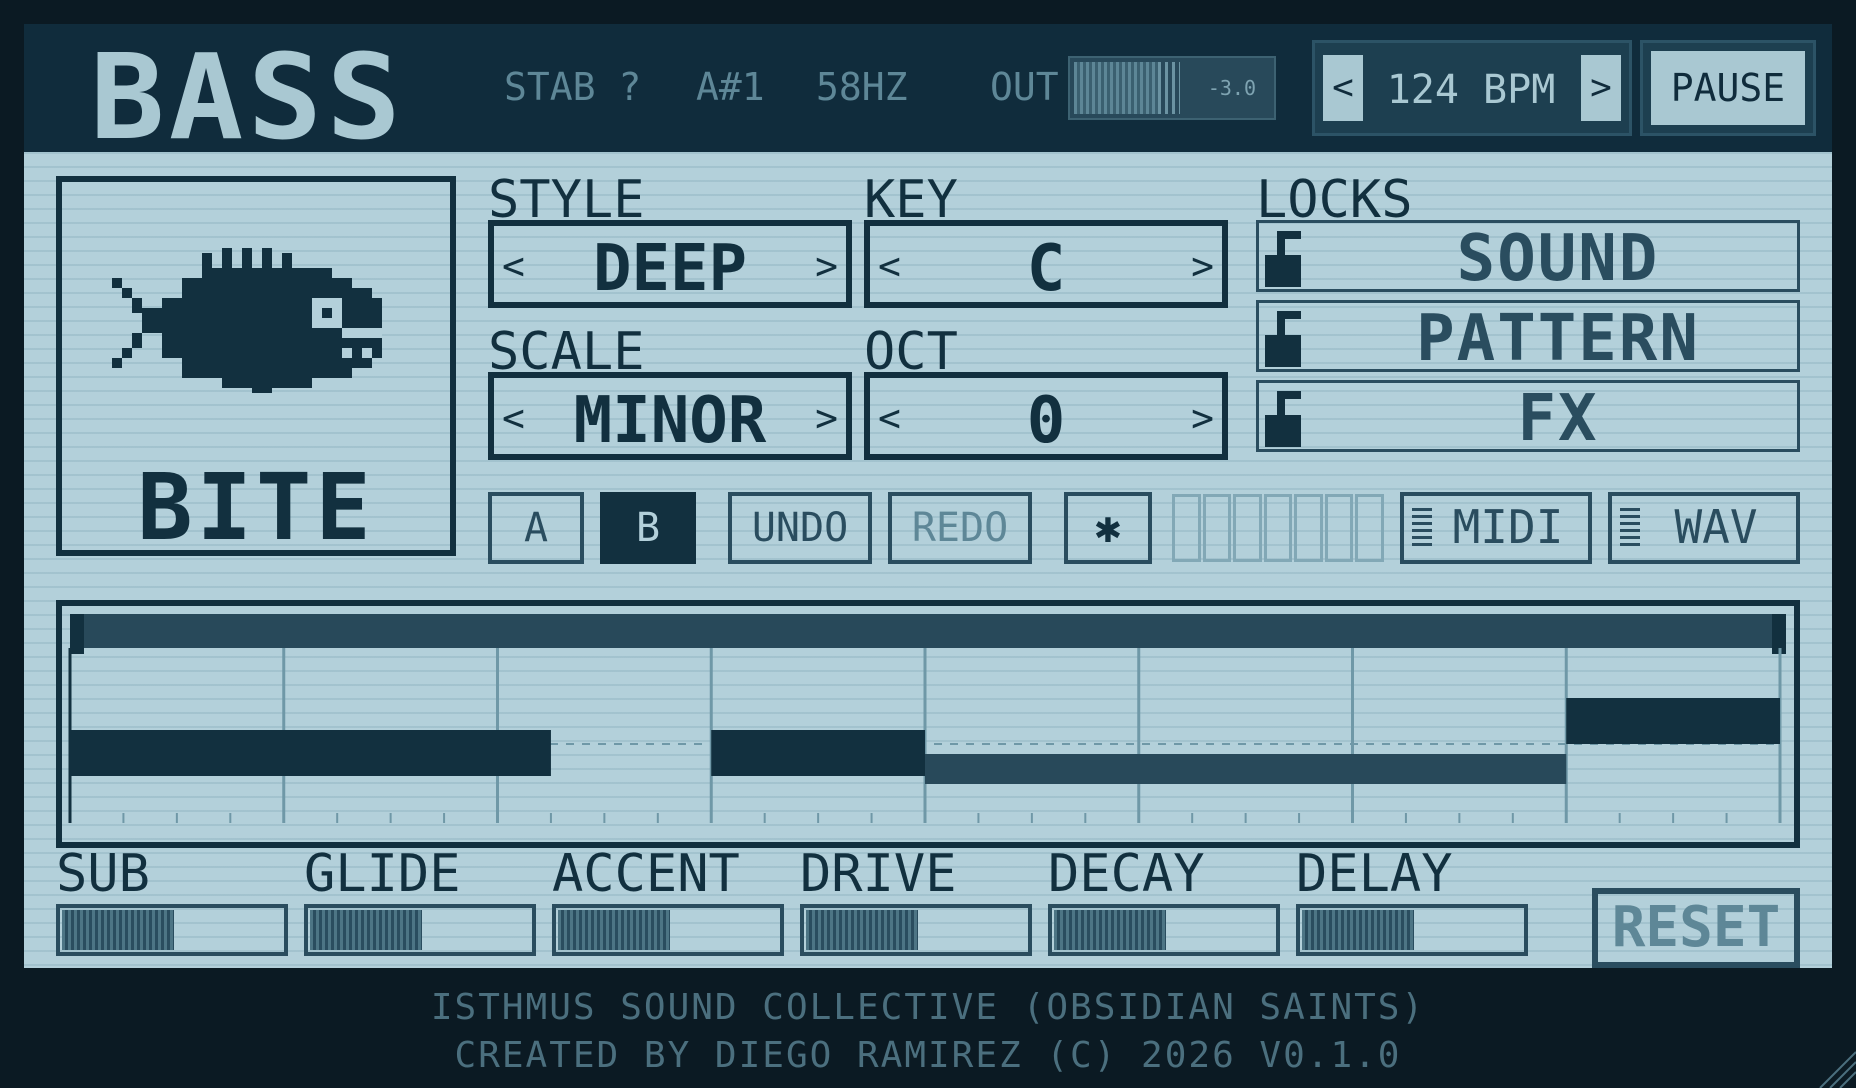 This screenshot has width=1856, height=1088. I want to click on style-value: DEEP, so click(670, 269).